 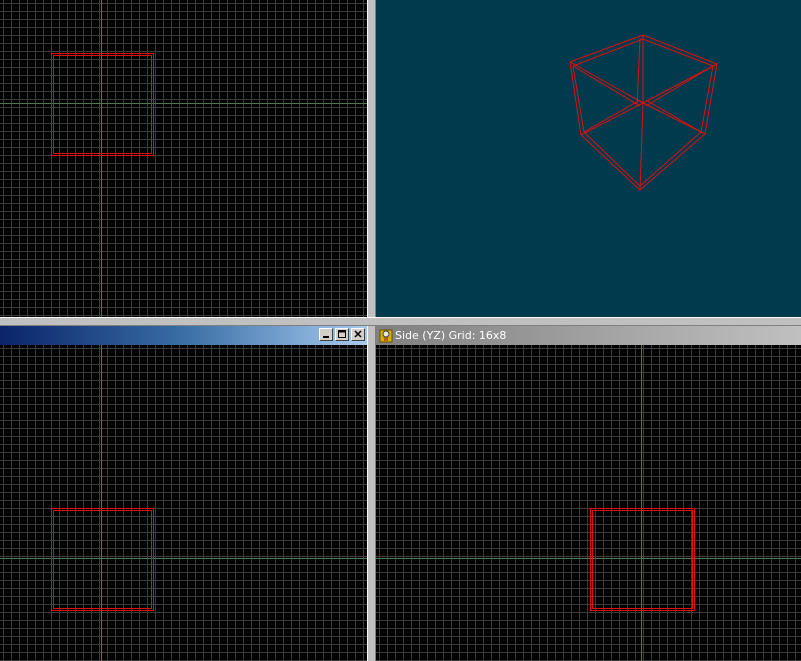 I want to click on cube-edges, so click(x=643, y=112).